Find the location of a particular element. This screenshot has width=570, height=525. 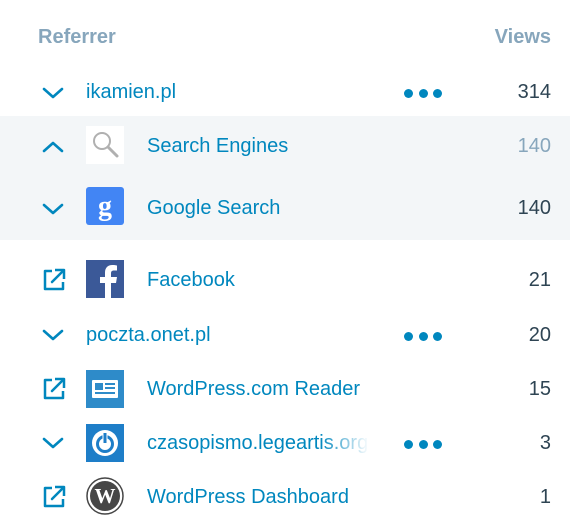

table-row: Facebook 21 is located at coordinates (285, 280).